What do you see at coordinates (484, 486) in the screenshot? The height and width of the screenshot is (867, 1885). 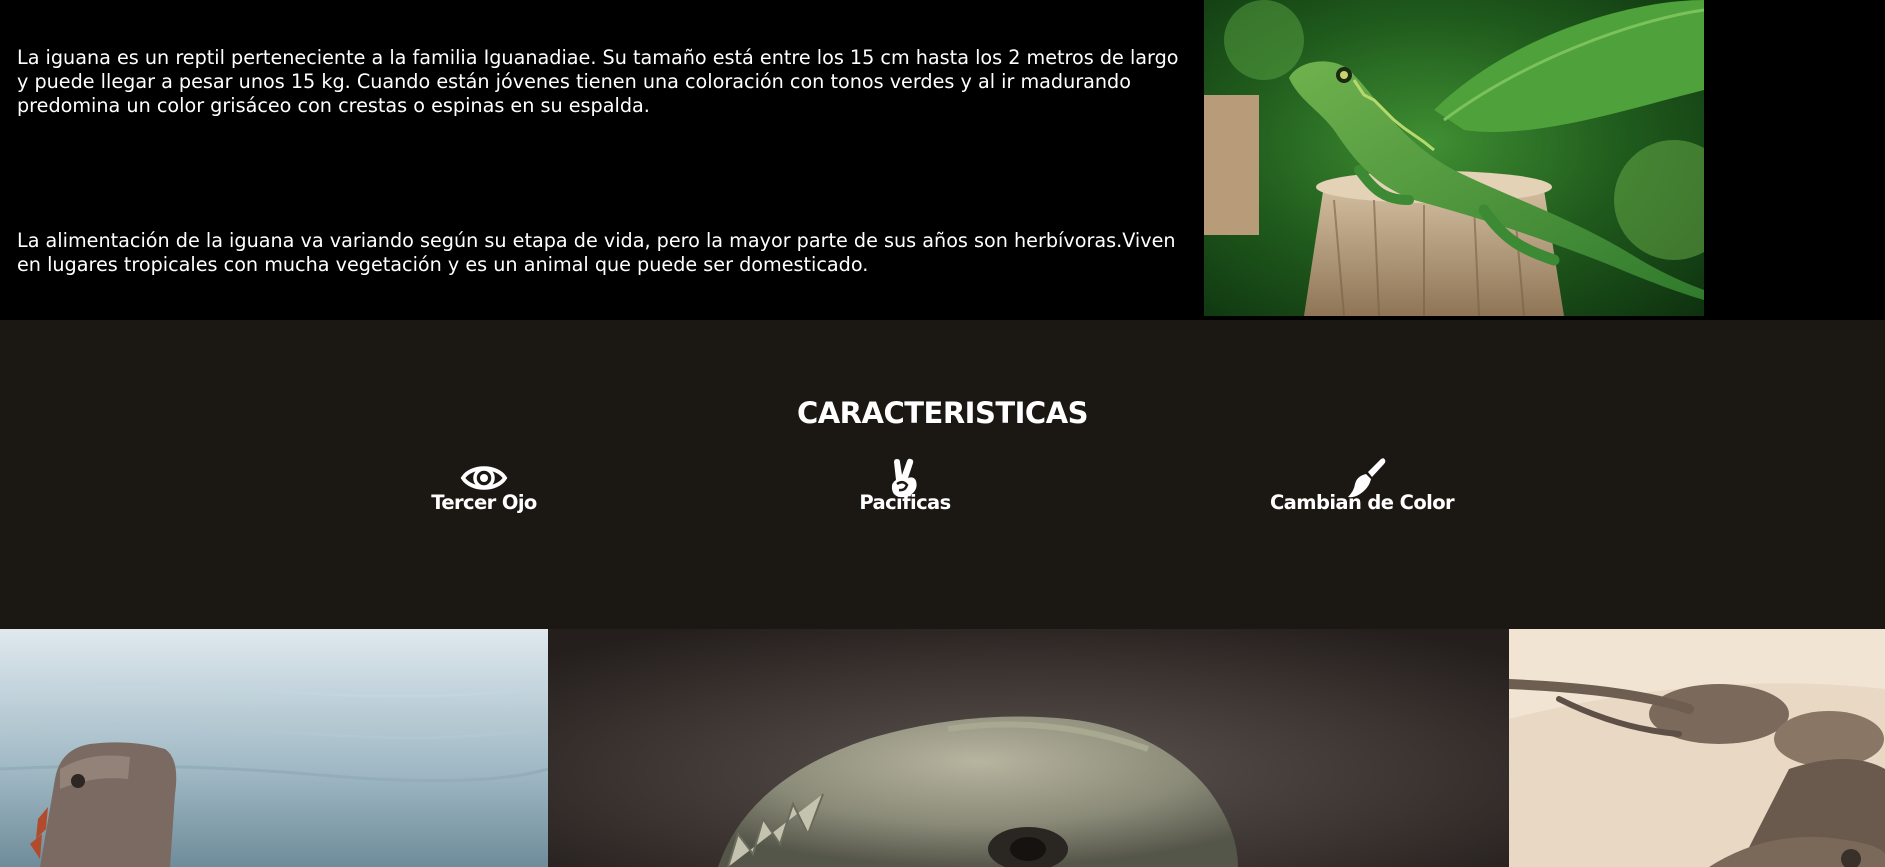 I see `feature-tercer-ojo: Tercer Ojo` at bounding box center [484, 486].